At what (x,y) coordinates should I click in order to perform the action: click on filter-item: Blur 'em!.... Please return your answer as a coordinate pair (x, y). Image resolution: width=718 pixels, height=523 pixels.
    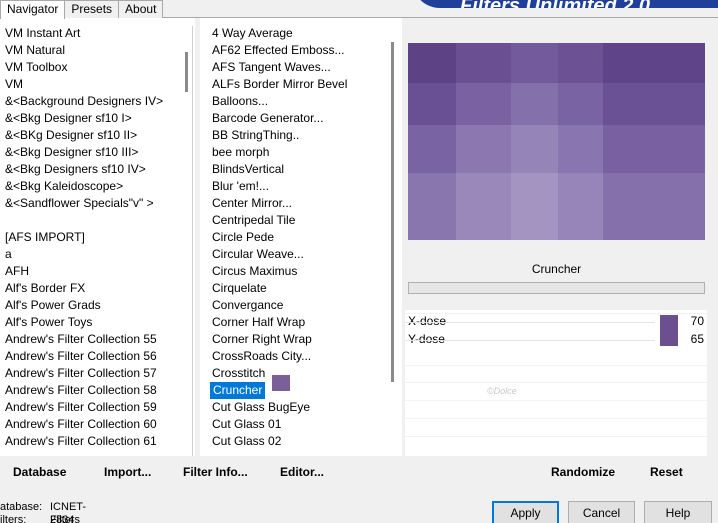
    Looking at the image, I should click on (307, 186).